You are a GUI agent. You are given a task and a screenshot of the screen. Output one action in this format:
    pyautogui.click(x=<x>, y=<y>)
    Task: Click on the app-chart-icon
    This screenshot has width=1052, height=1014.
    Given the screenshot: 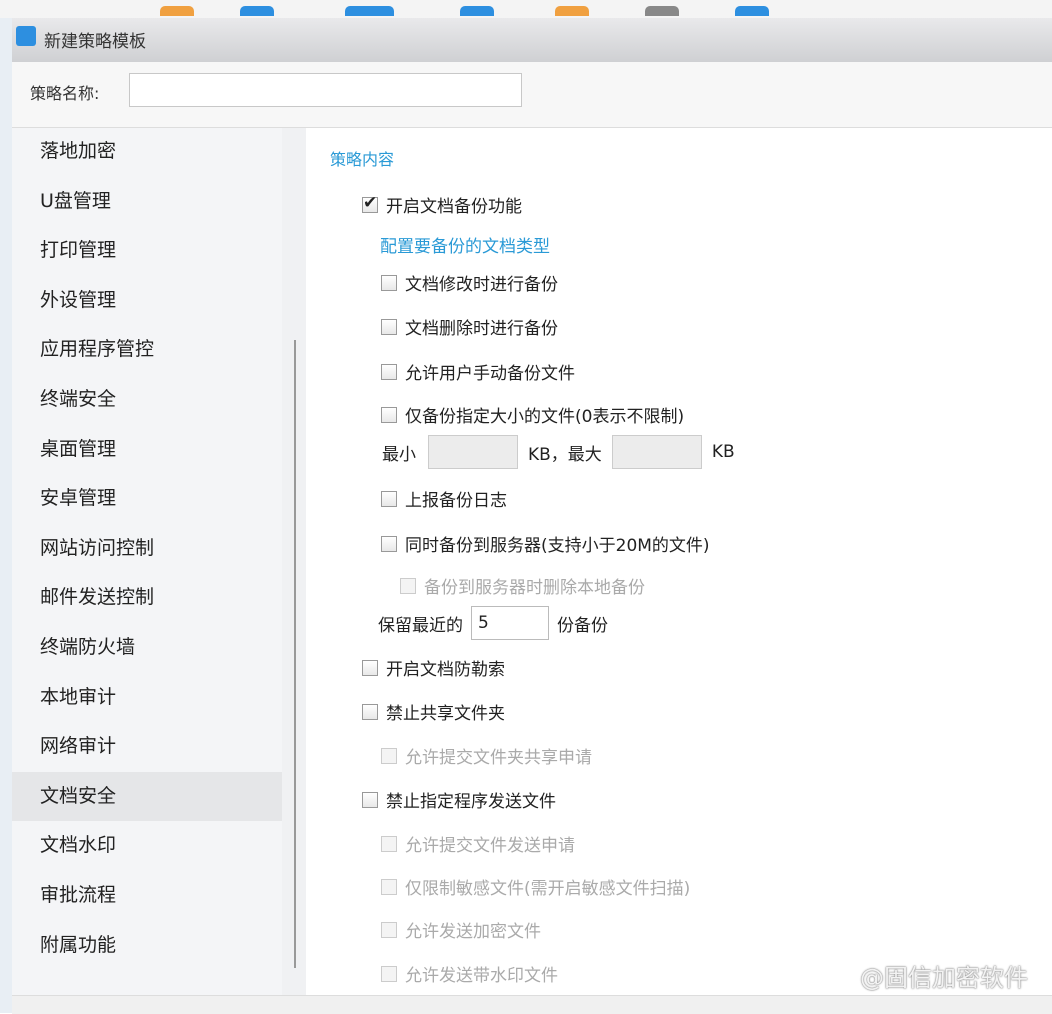 What is the action you would take?
    pyautogui.click(x=26, y=36)
    